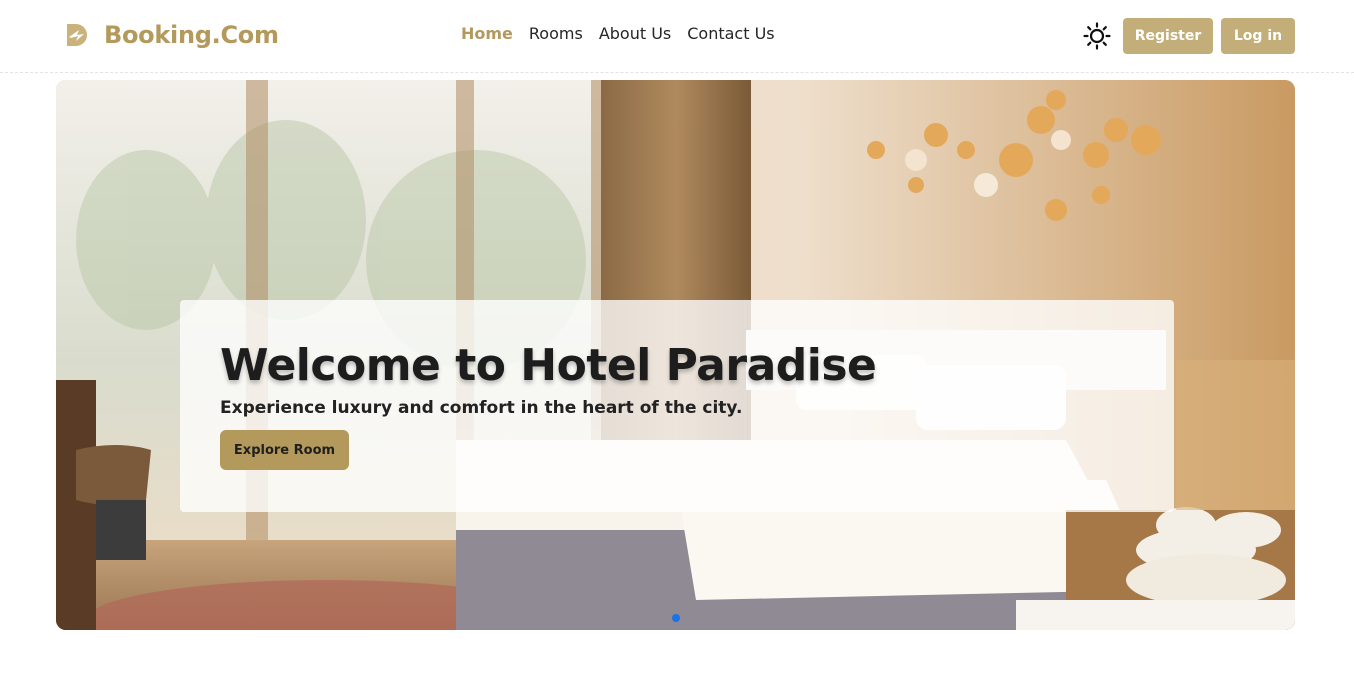 This screenshot has width=1354, height=679. I want to click on nav-rooms: Rooms, so click(556, 33).